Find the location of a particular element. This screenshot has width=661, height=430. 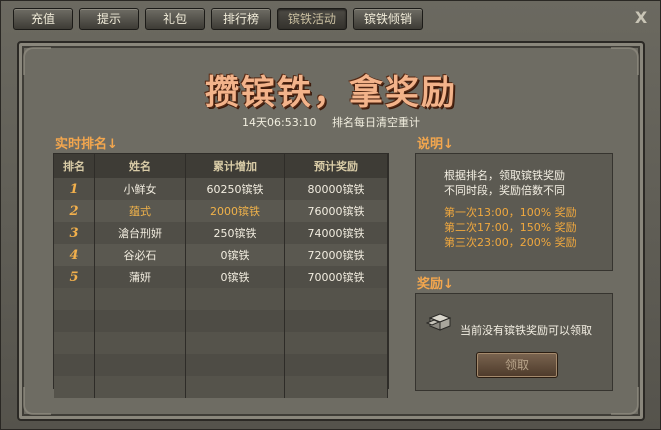

reward-section-label: 奖励↓ is located at coordinates (435, 284).